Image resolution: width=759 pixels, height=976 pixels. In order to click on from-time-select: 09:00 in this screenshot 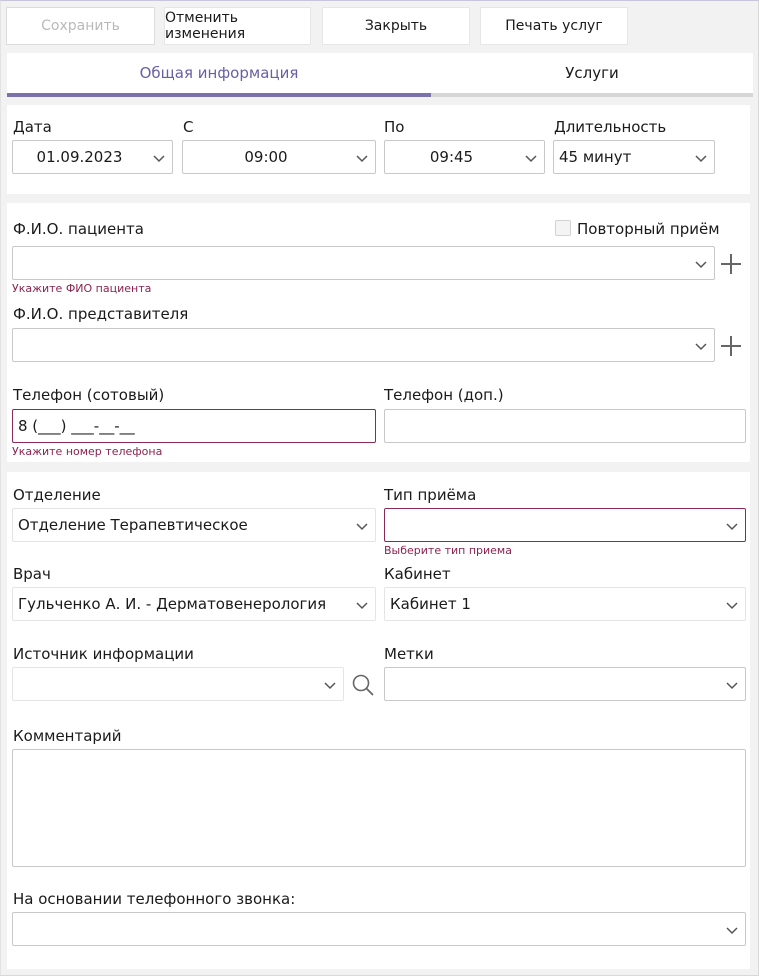, I will do `click(279, 157)`.